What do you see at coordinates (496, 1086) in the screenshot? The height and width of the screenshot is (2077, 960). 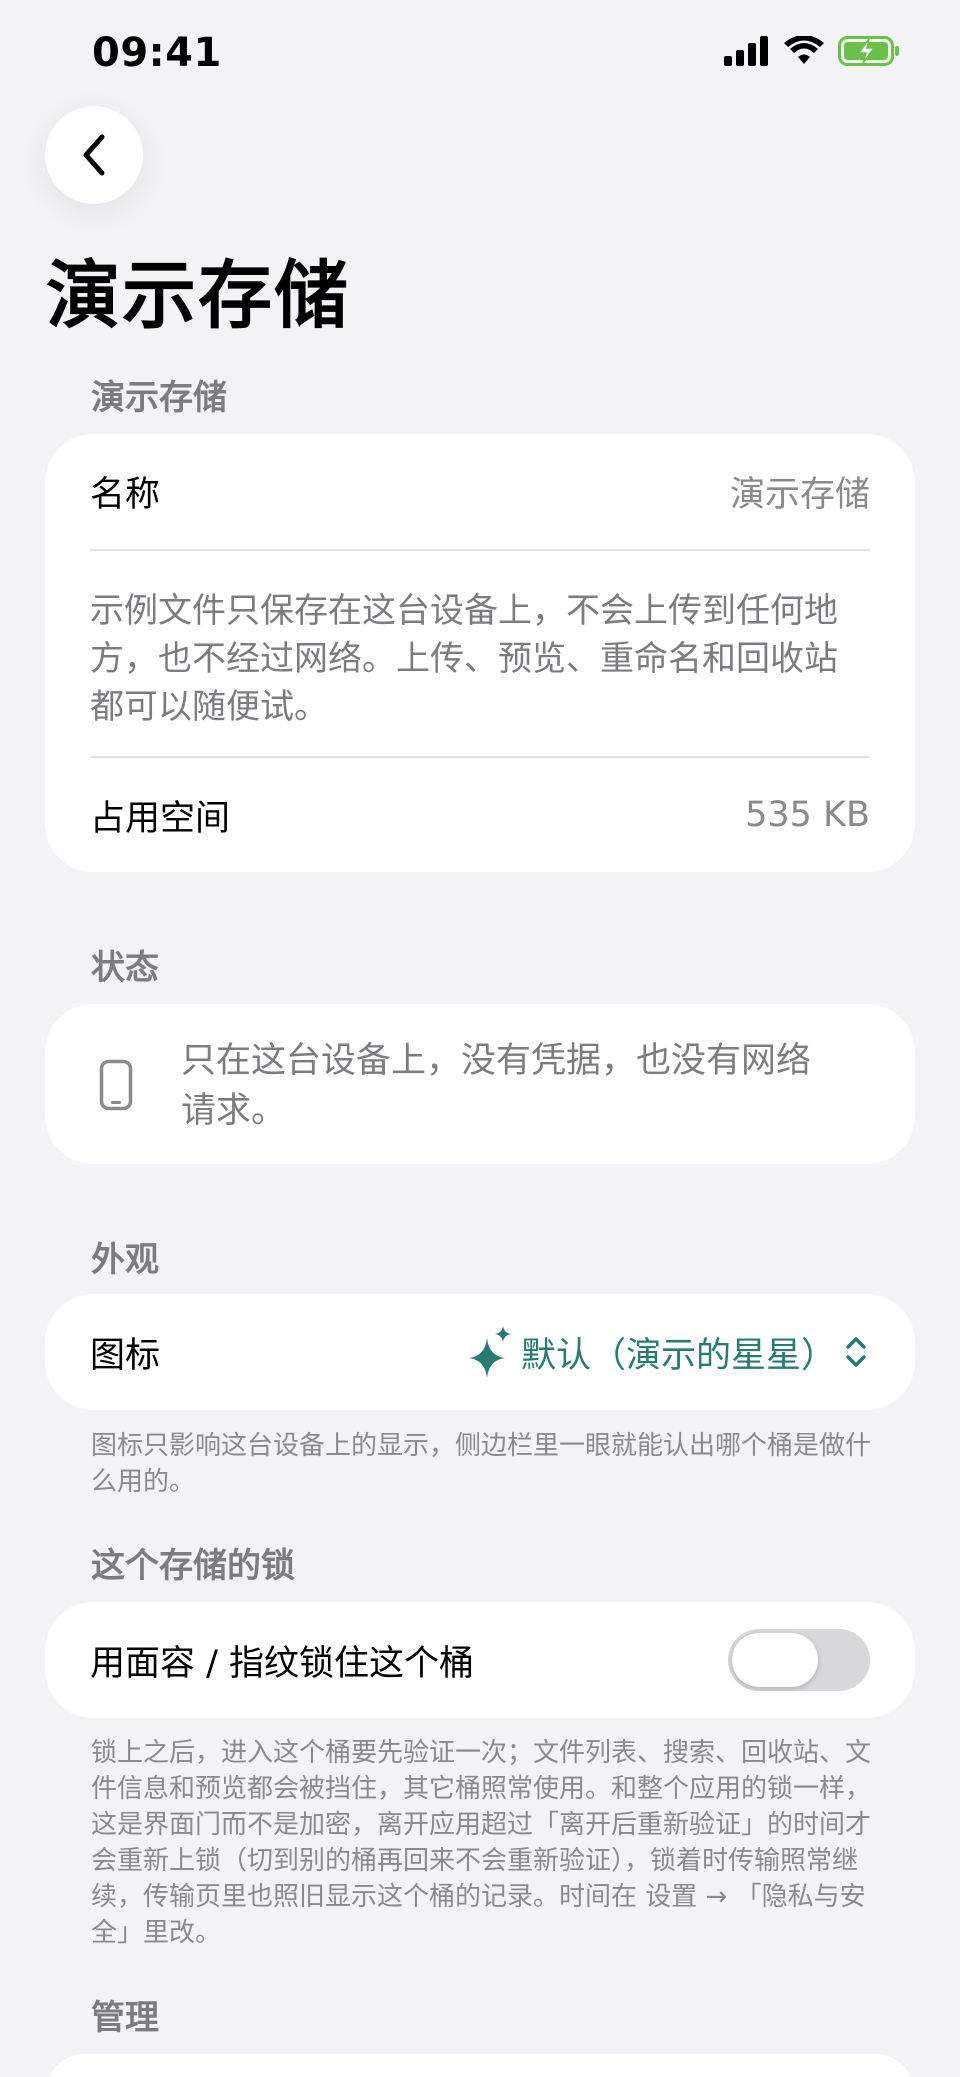 I see `status-text: 只在这台设备上，没有凭据，也没有网络请求。` at bounding box center [496, 1086].